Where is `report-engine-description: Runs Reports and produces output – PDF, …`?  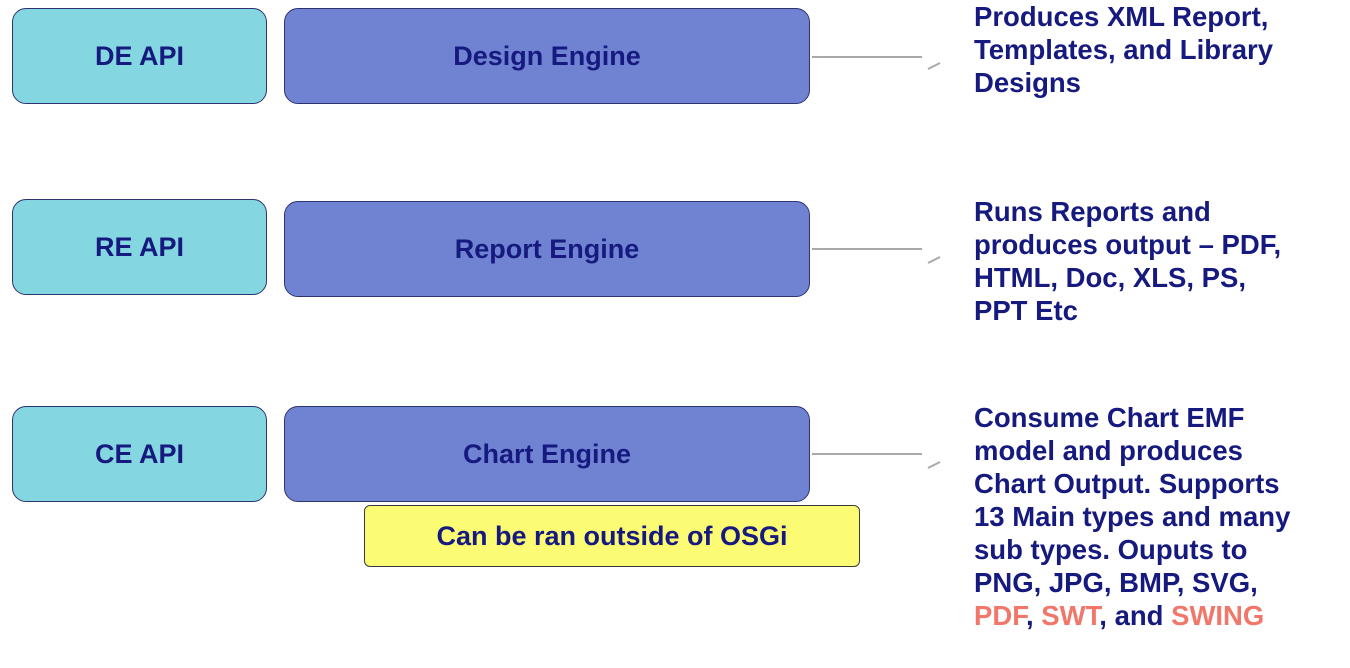 report-engine-description: Runs Reports and produces output – PDF, … is located at coordinates (1159, 261).